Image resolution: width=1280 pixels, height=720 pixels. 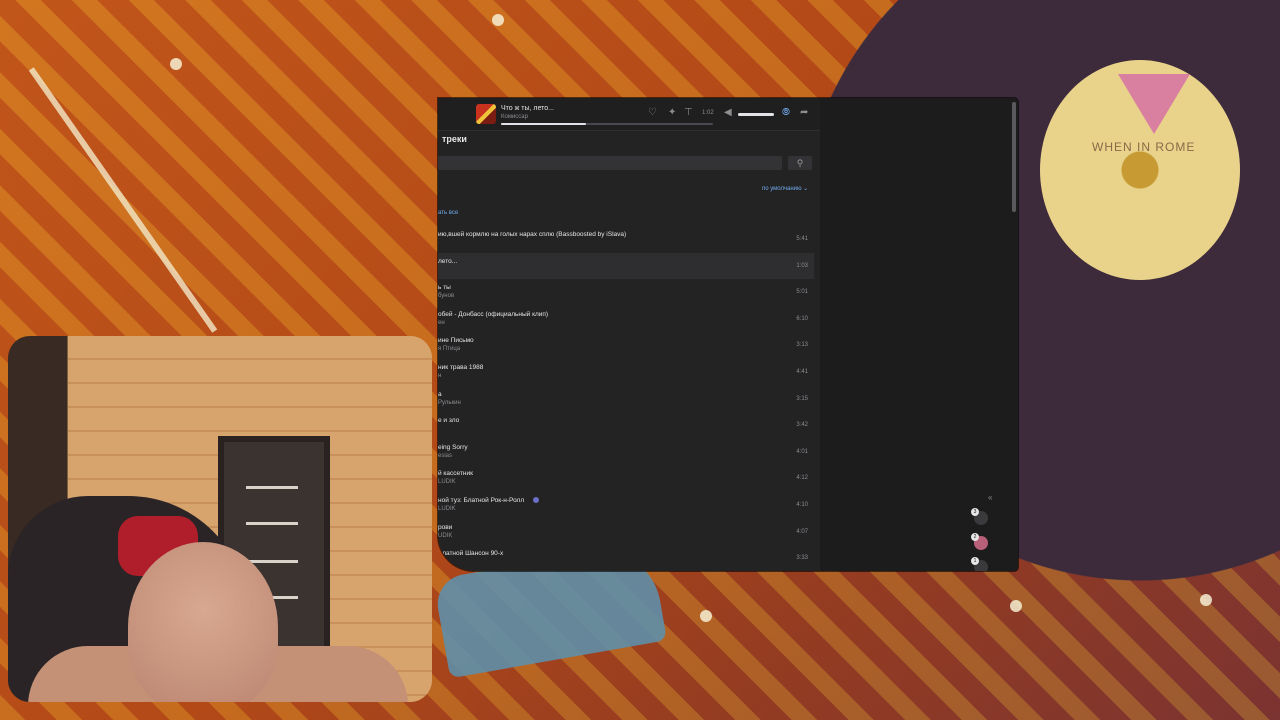 I want to click on track-artist: я Птица, so click(x=449, y=349).